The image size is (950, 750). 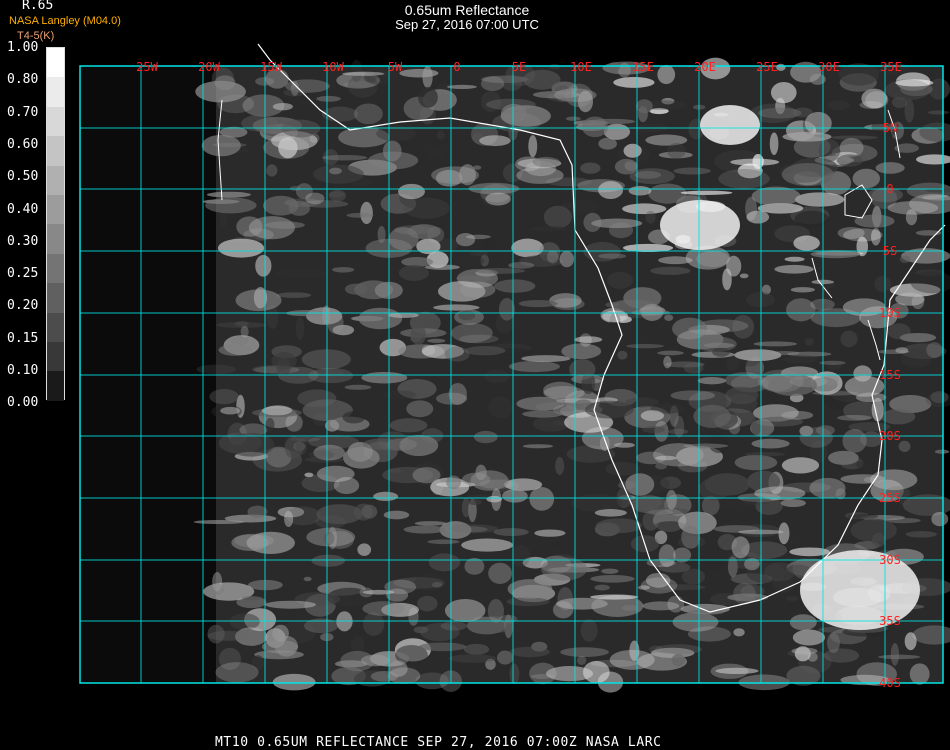 What do you see at coordinates (467, 10) in the screenshot?
I see `page-title: 0.65um Reflectance` at bounding box center [467, 10].